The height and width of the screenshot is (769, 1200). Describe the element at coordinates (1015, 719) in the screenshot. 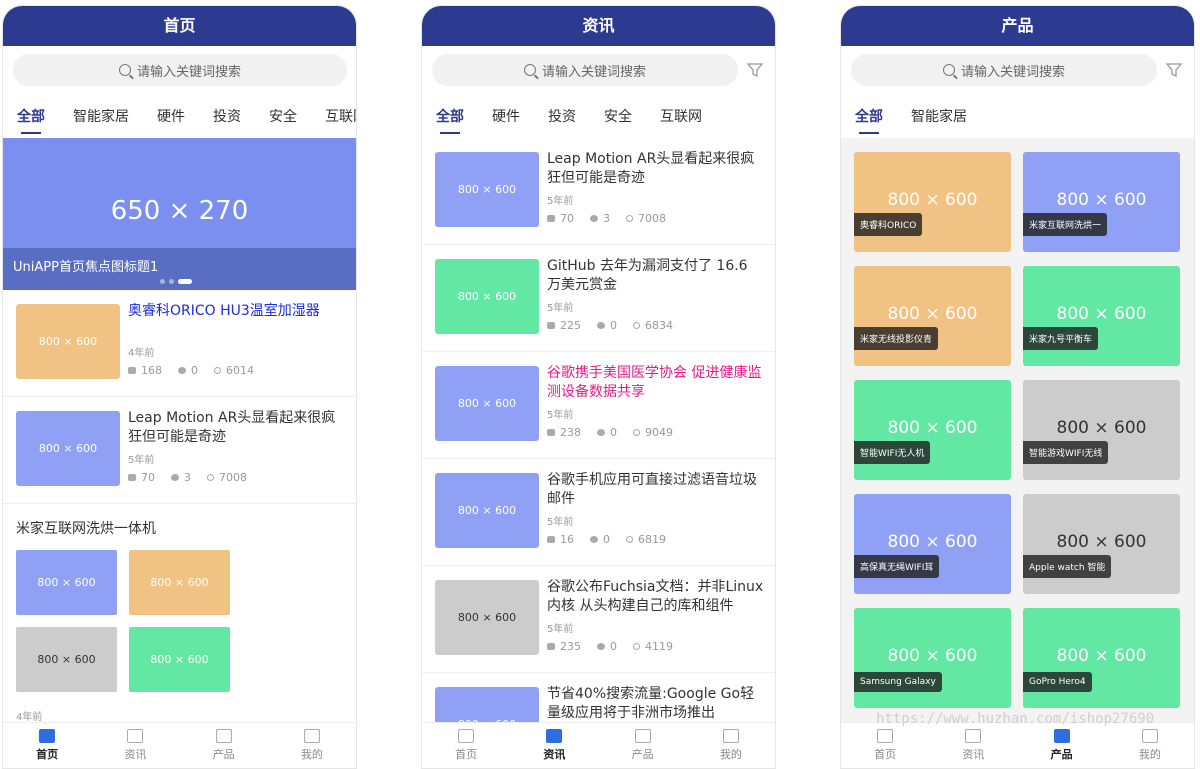

I see `watermark: https://www.huzhan.com/ishop27690` at that location.